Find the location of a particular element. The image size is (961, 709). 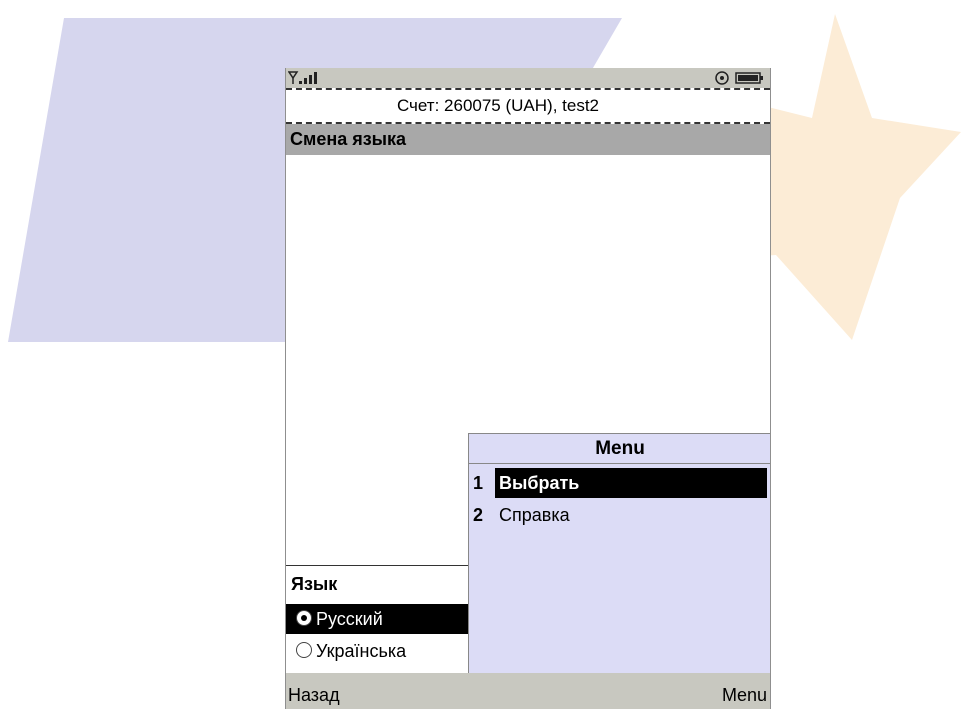

menu-item-select: 1 Выбрать is located at coordinates (619, 483).